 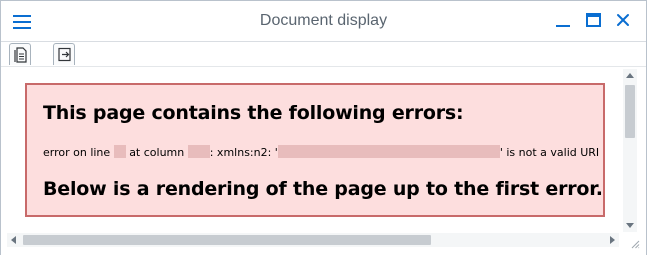 I want to click on close-button, so click(x=623, y=20).